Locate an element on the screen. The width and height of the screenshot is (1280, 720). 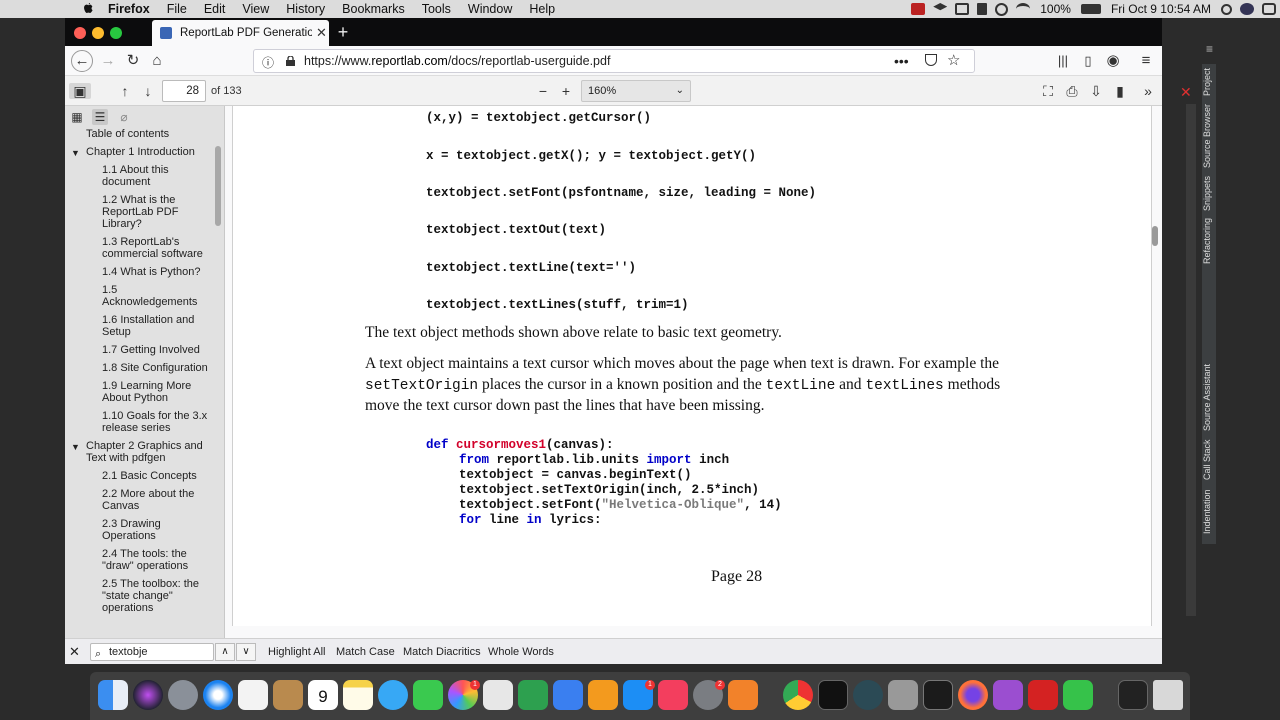
outline-item: 1.1 About this document is located at coordinates (139, 176).